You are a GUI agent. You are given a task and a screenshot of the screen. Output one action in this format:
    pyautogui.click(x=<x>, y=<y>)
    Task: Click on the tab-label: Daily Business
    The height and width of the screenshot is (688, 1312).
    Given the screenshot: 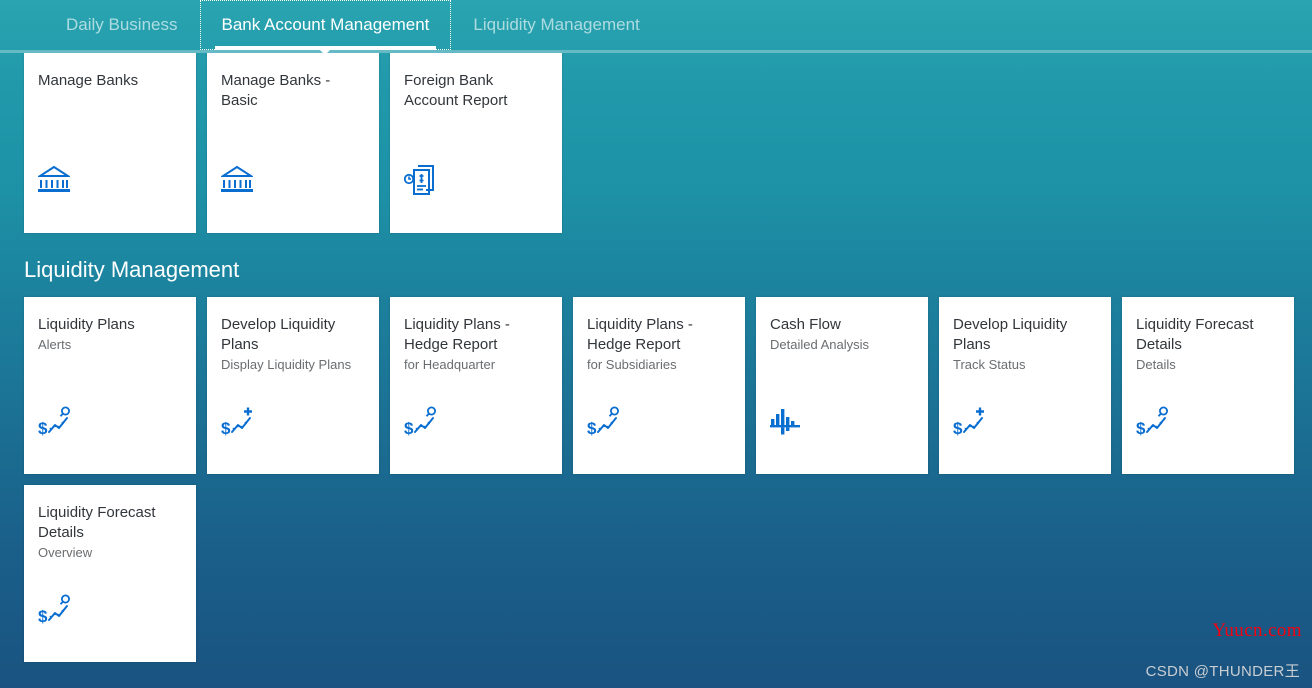 What is the action you would take?
    pyautogui.click(x=122, y=24)
    